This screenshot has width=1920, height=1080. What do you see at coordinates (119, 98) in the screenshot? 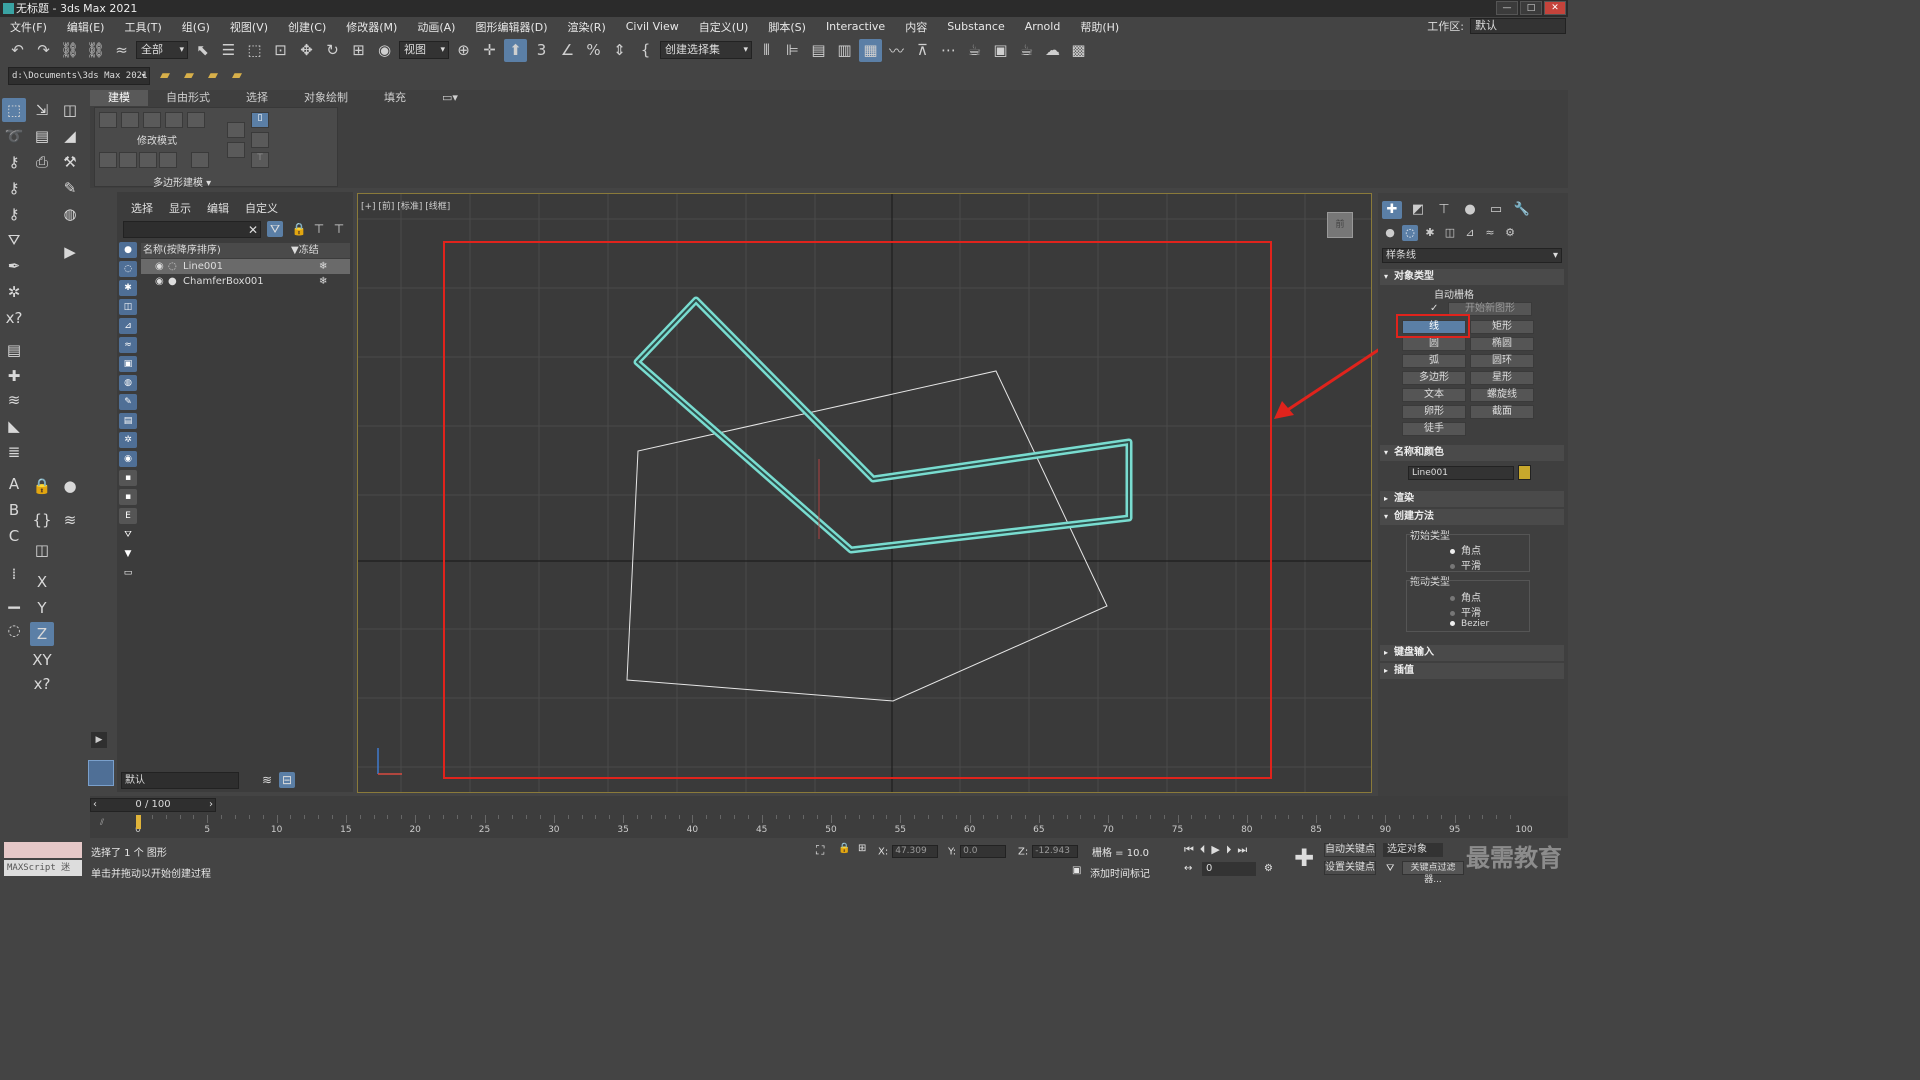
I see `ribbon-tab-modeling: 建模` at bounding box center [119, 98].